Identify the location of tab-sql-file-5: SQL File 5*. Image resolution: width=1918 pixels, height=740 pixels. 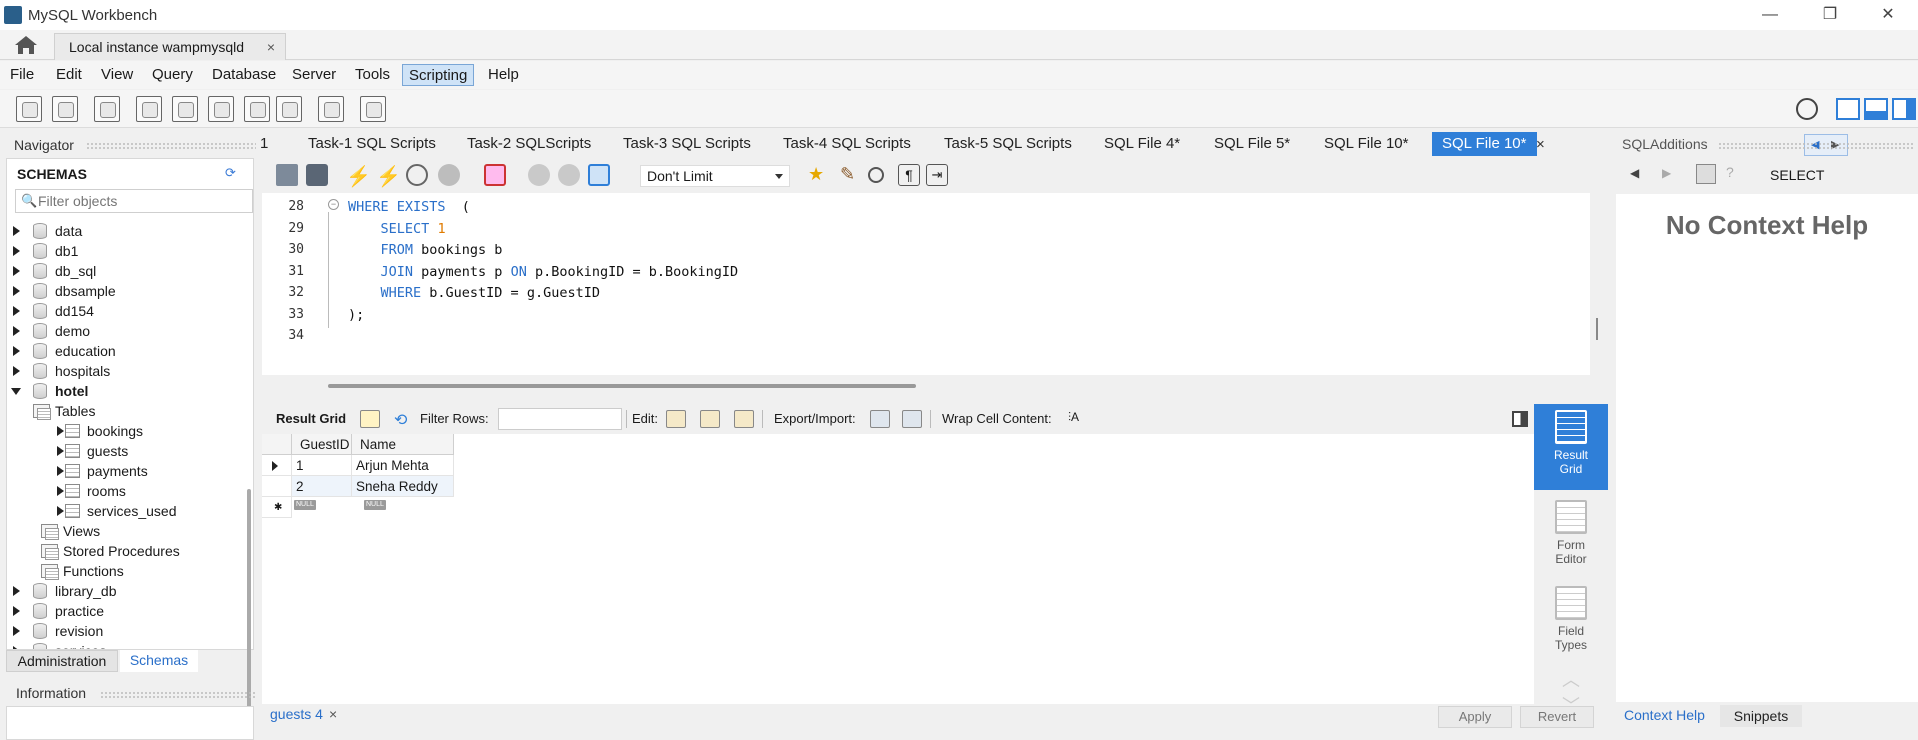
(1252, 144).